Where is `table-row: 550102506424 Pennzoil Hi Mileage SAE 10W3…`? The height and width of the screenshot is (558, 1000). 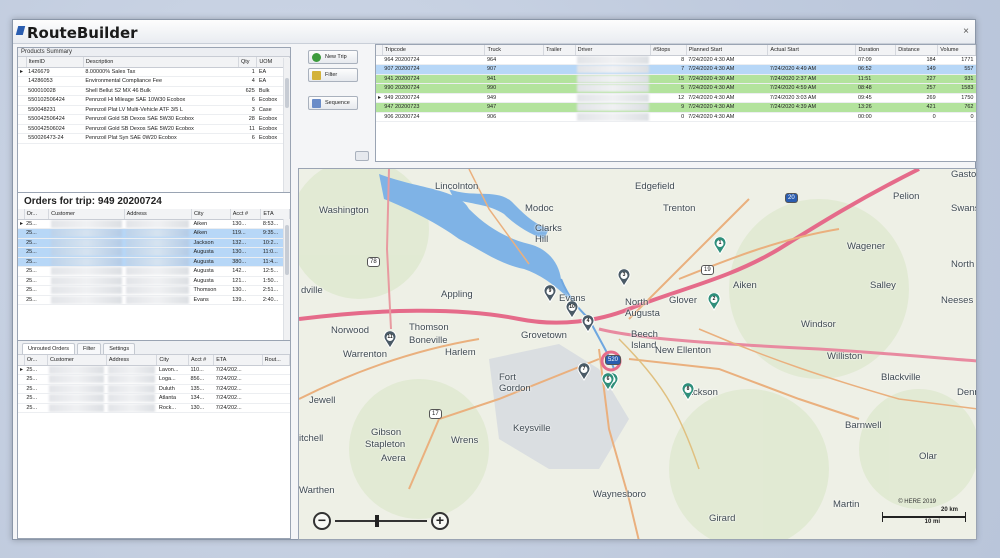
table-row: 550102506424 Pennzoil Hi Mileage SAE 10W3… is located at coordinates (154, 100).